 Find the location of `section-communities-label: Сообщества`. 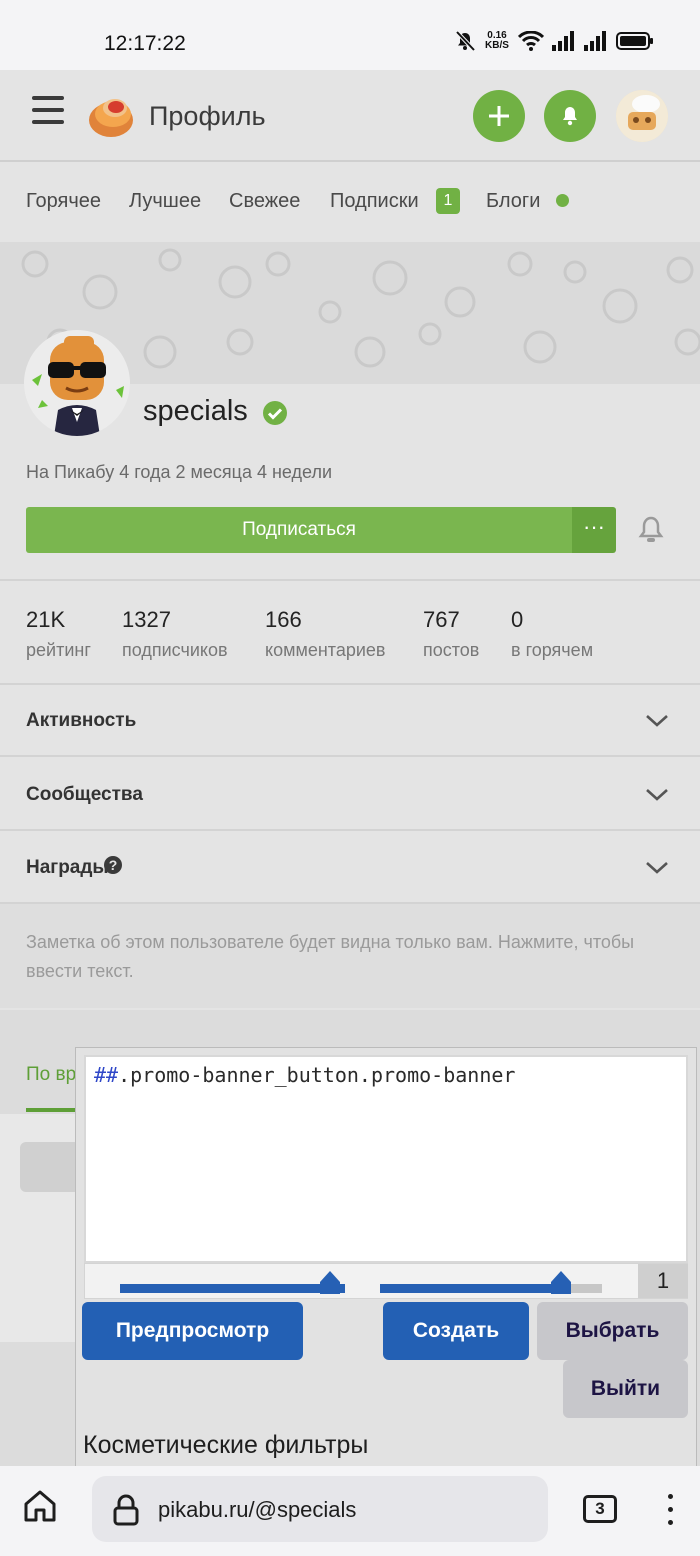

section-communities-label: Сообщества is located at coordinates (84, 794).